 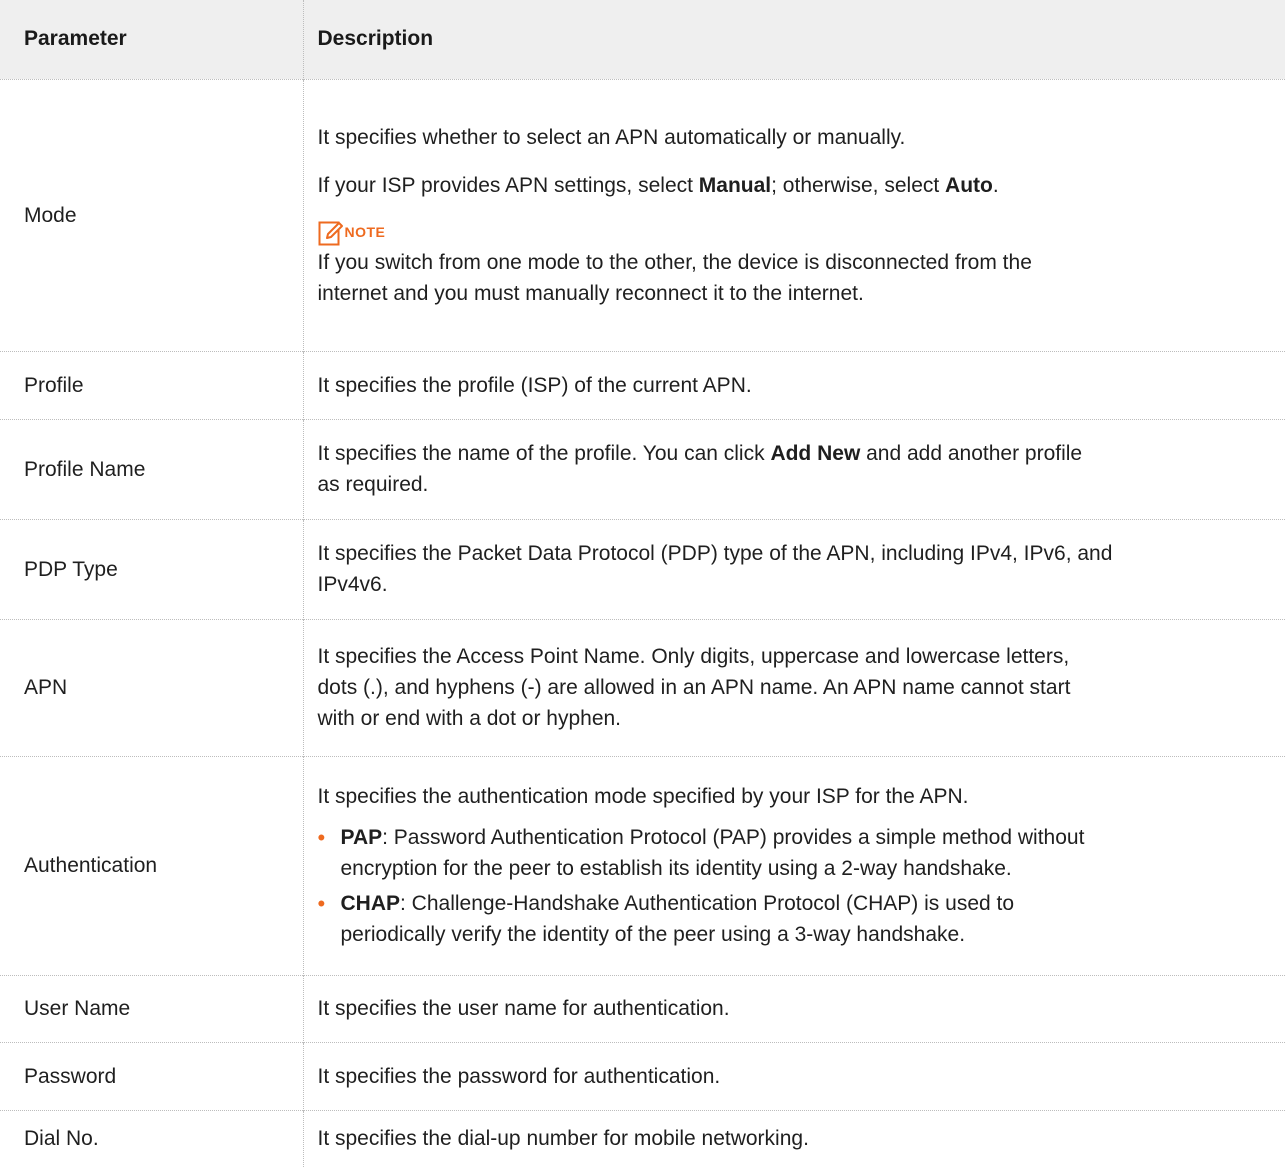 I want to click on param-cell: Authentication, so click(x=152, y=865).